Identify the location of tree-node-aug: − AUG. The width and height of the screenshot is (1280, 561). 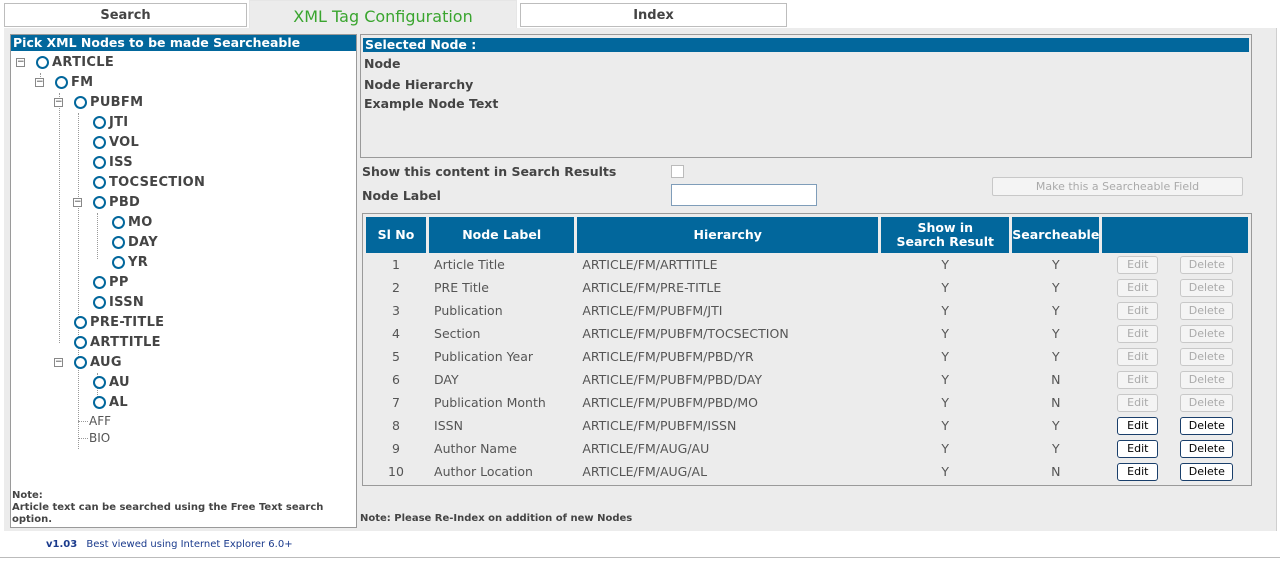
(111, 364).